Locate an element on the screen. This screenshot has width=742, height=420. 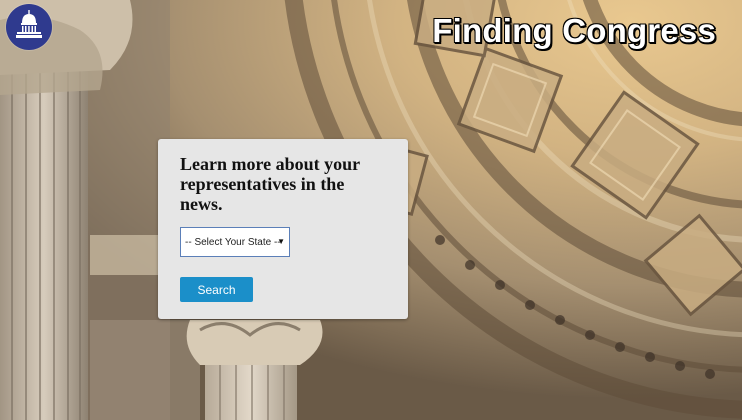
dropdown-caret-icon: ▼ is located at coordinates (281, 241).